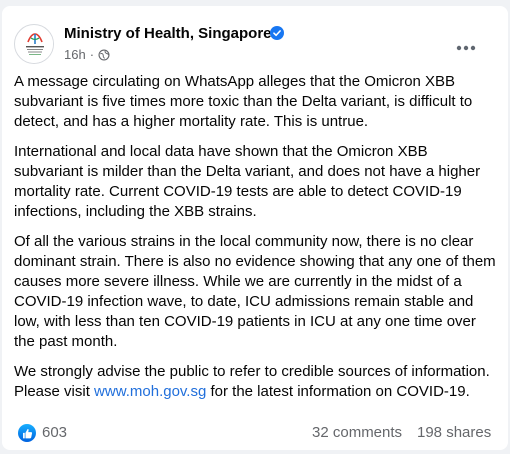 The image size is (510, 454). Describe the element at coordinates (104, 54) in the screenshot. I see `globe-icon` at that location.